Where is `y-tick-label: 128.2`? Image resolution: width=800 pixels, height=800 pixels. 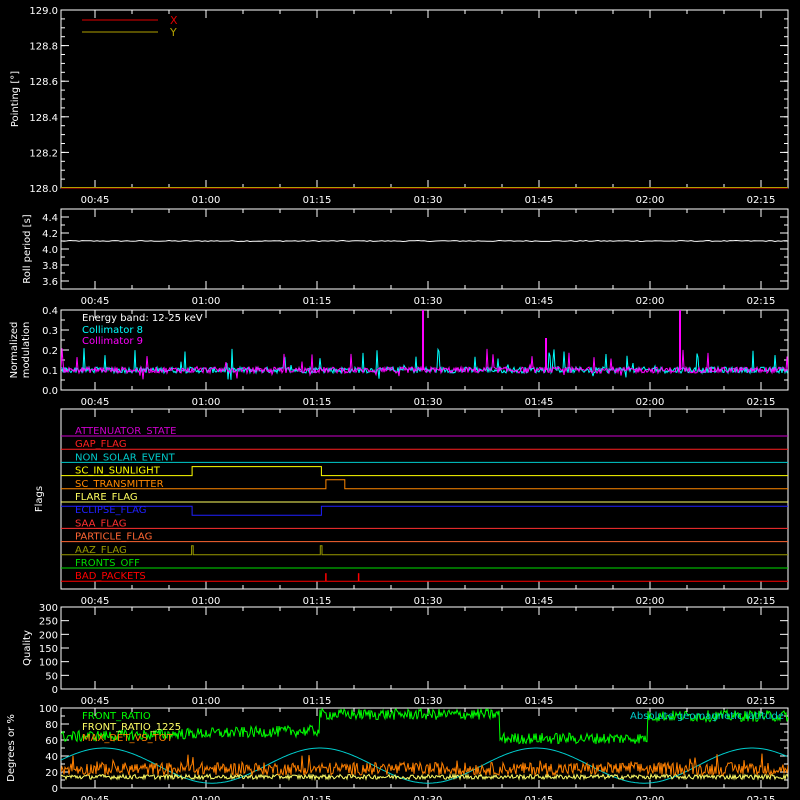
y-tick-label: 128.2 is located at coordinates (43, 153).